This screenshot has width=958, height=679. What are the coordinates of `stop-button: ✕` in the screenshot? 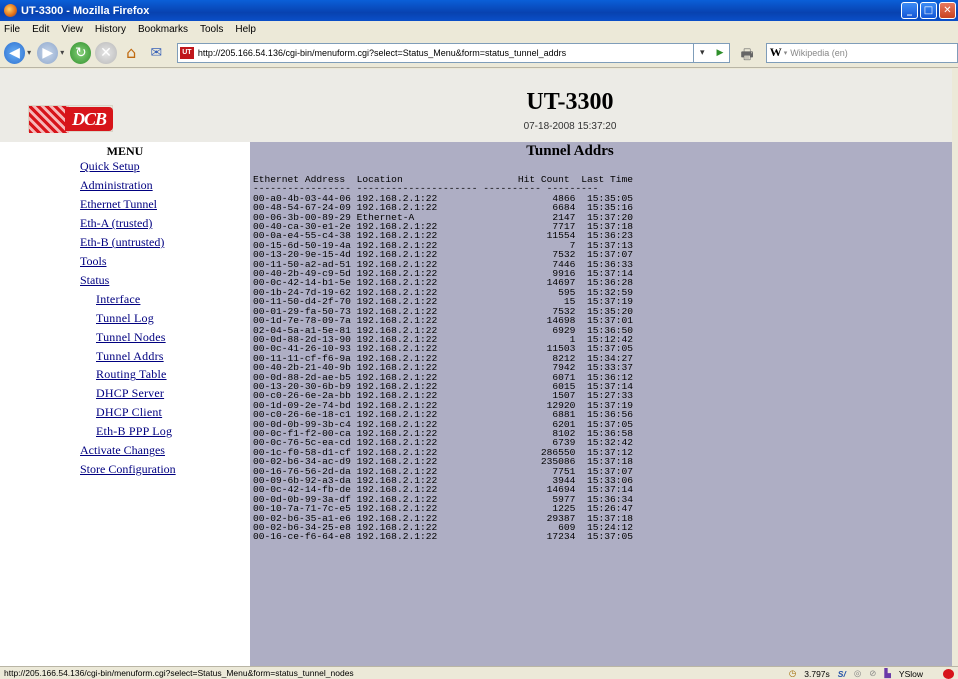 It's located at (106, 52).